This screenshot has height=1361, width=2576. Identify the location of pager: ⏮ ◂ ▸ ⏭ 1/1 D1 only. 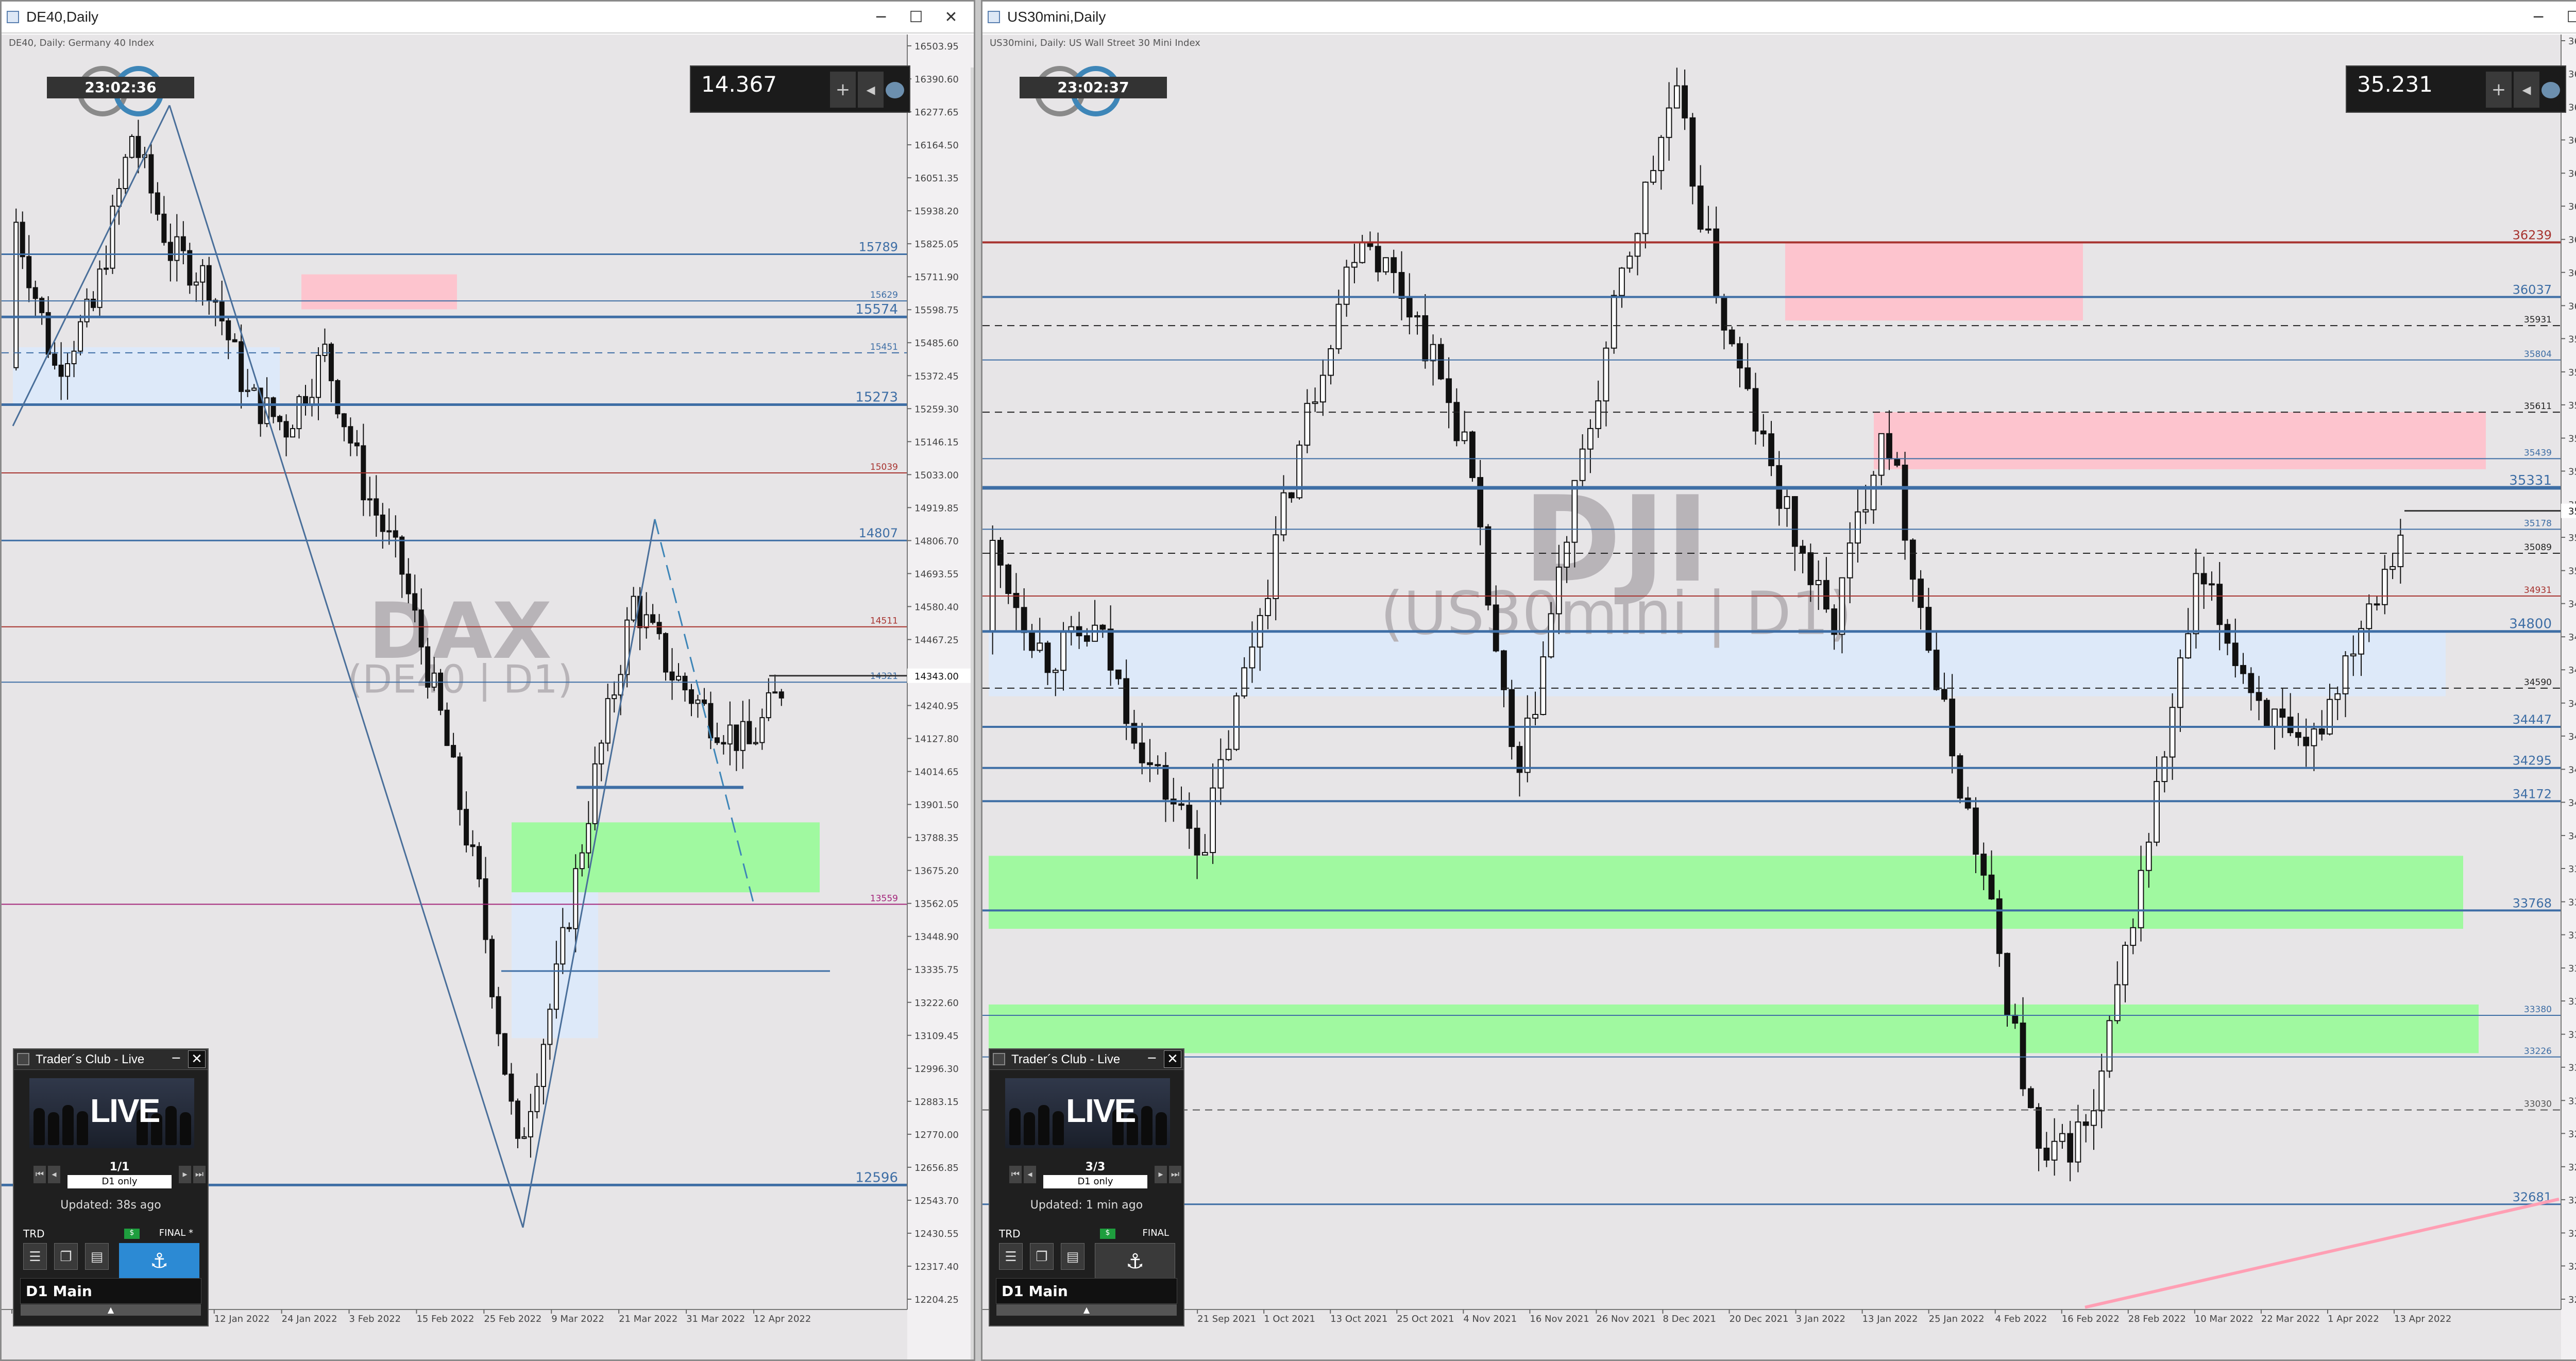
(119, 1174).